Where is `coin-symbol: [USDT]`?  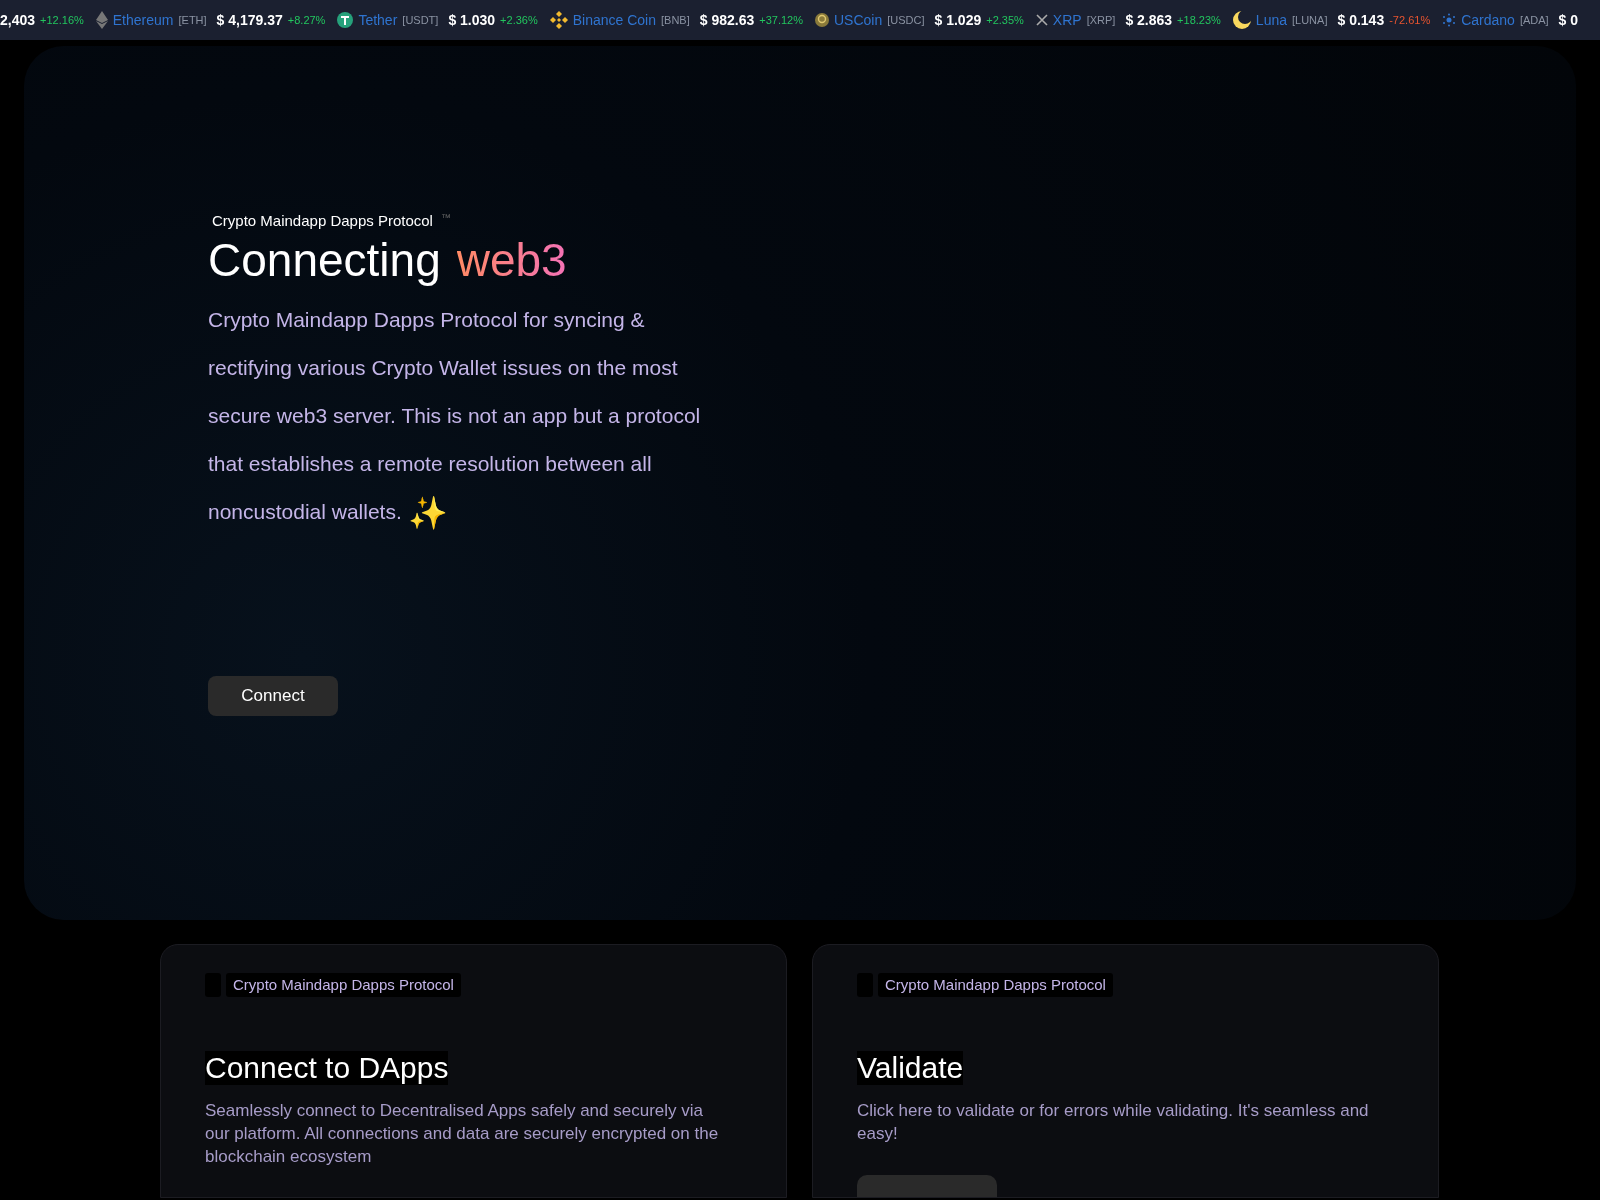 coin-symbol: [USDT] is located at coordinates (420, 20).